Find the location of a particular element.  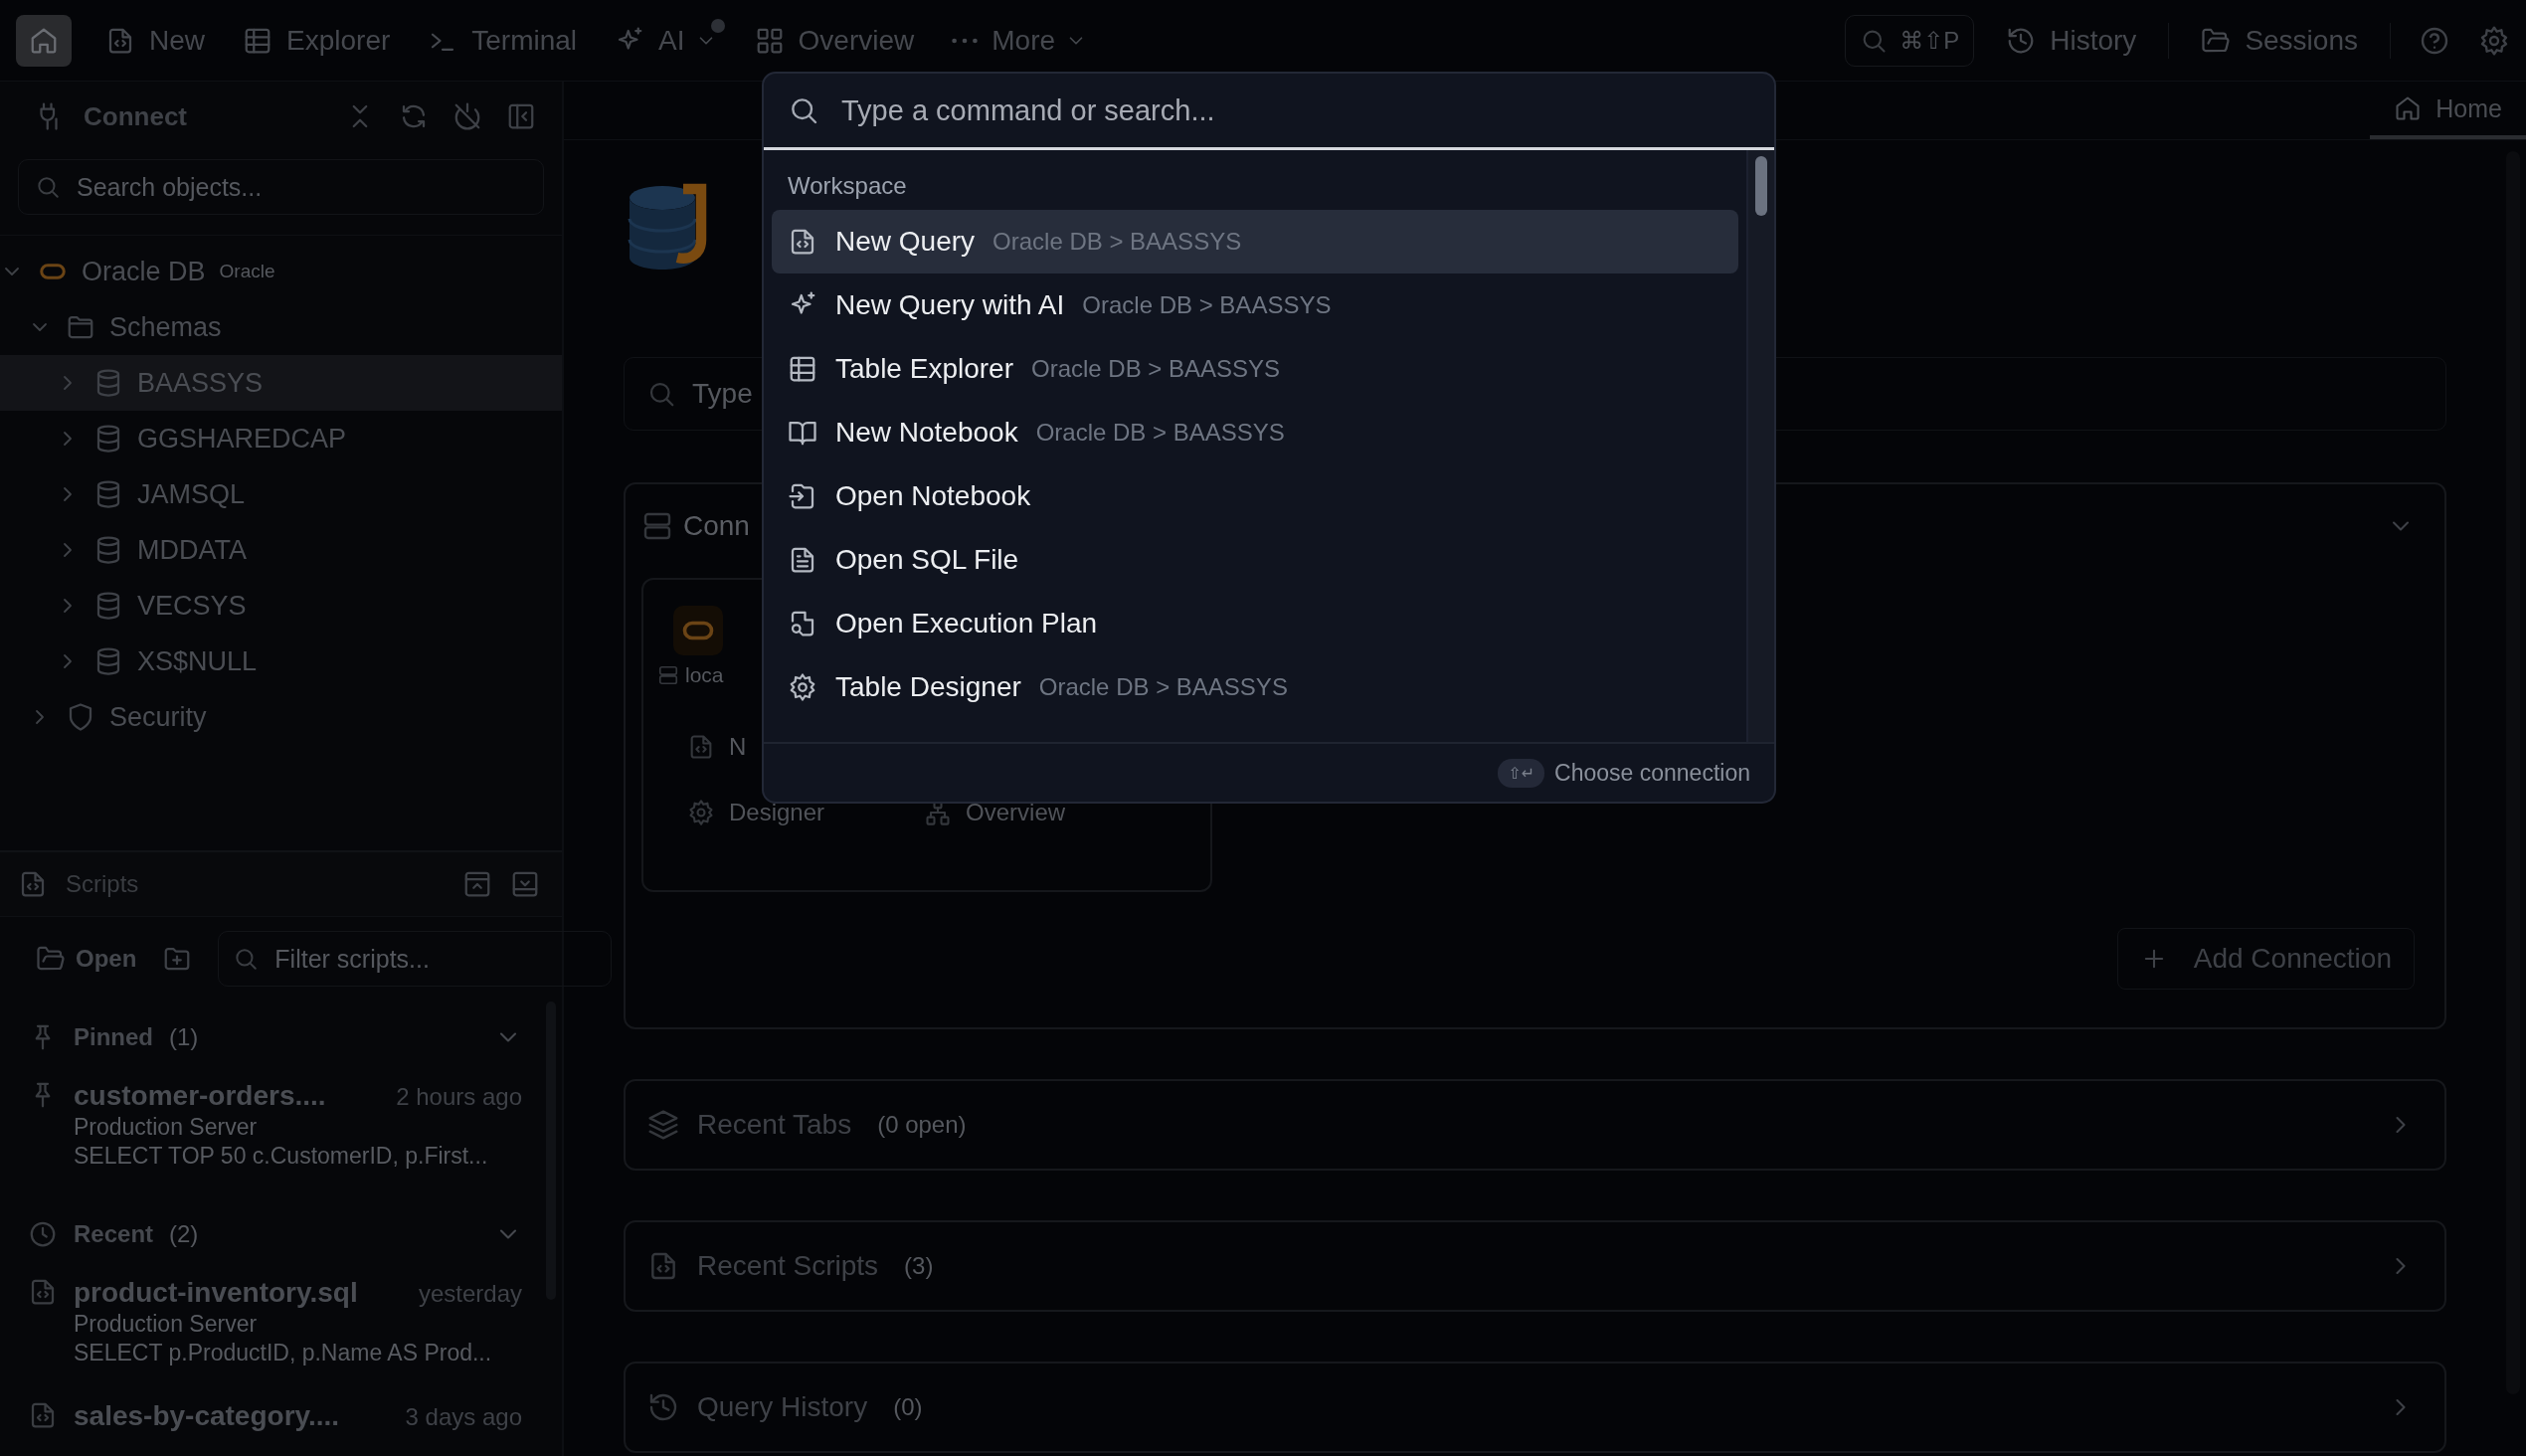

group-count: (1) is located at coordinates (184, 1037).